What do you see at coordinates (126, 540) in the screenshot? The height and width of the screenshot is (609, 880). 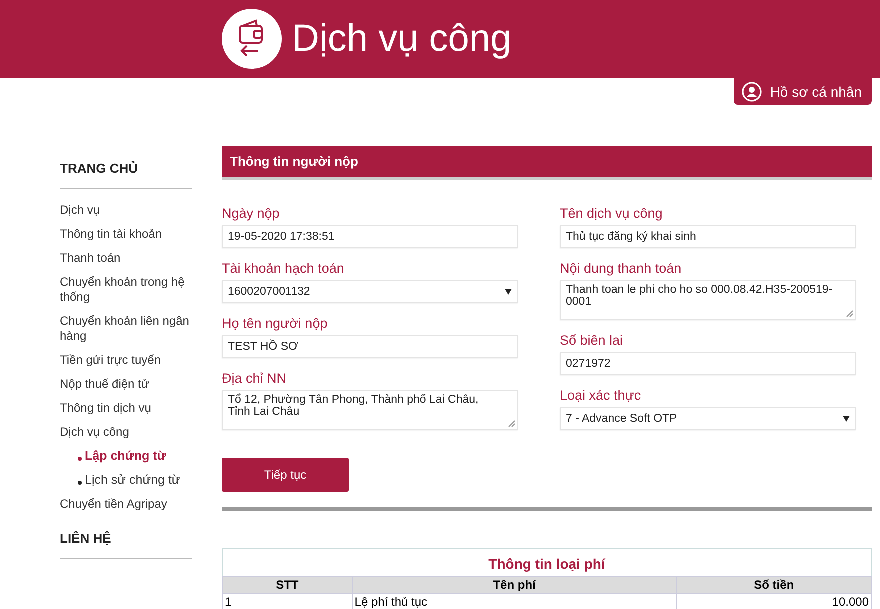 I see `sidebar-heading: LIÊN HỆ` at bounding box center [126, 540].